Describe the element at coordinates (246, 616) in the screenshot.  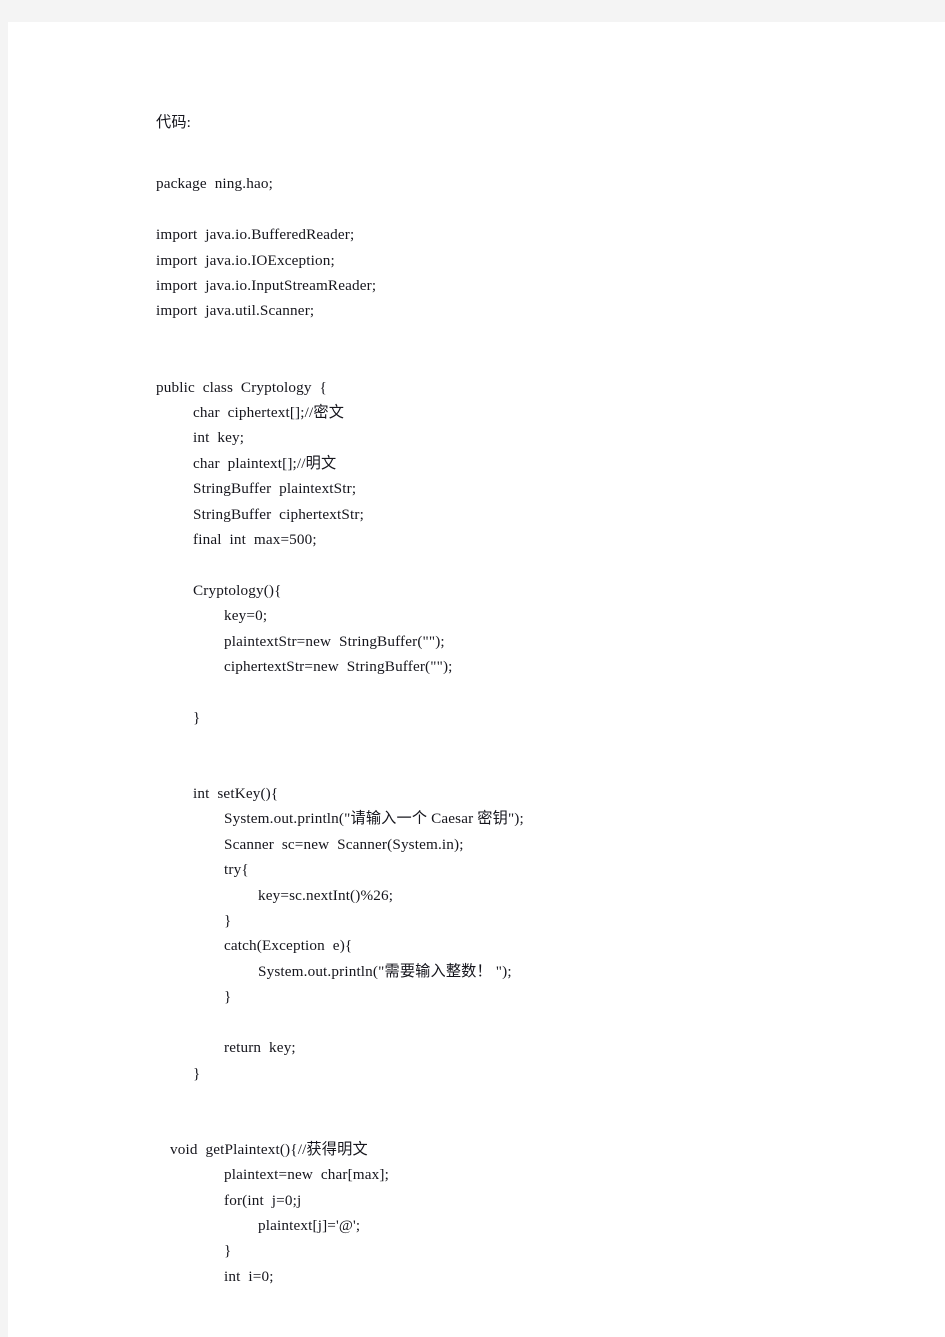
I see `code-line-ctor-key-init: key=0;` at that location.